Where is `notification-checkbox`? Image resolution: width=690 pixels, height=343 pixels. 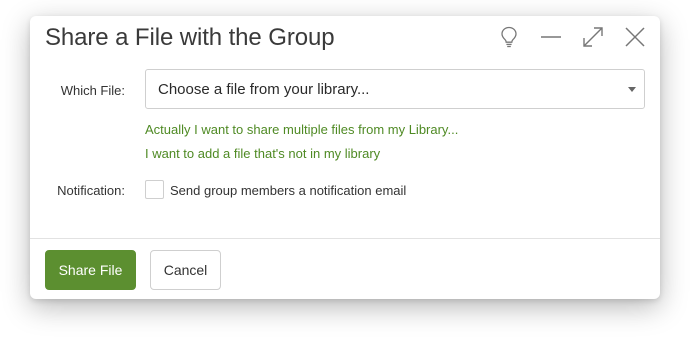 notification-checkbox is located at coordinates (154, 189).